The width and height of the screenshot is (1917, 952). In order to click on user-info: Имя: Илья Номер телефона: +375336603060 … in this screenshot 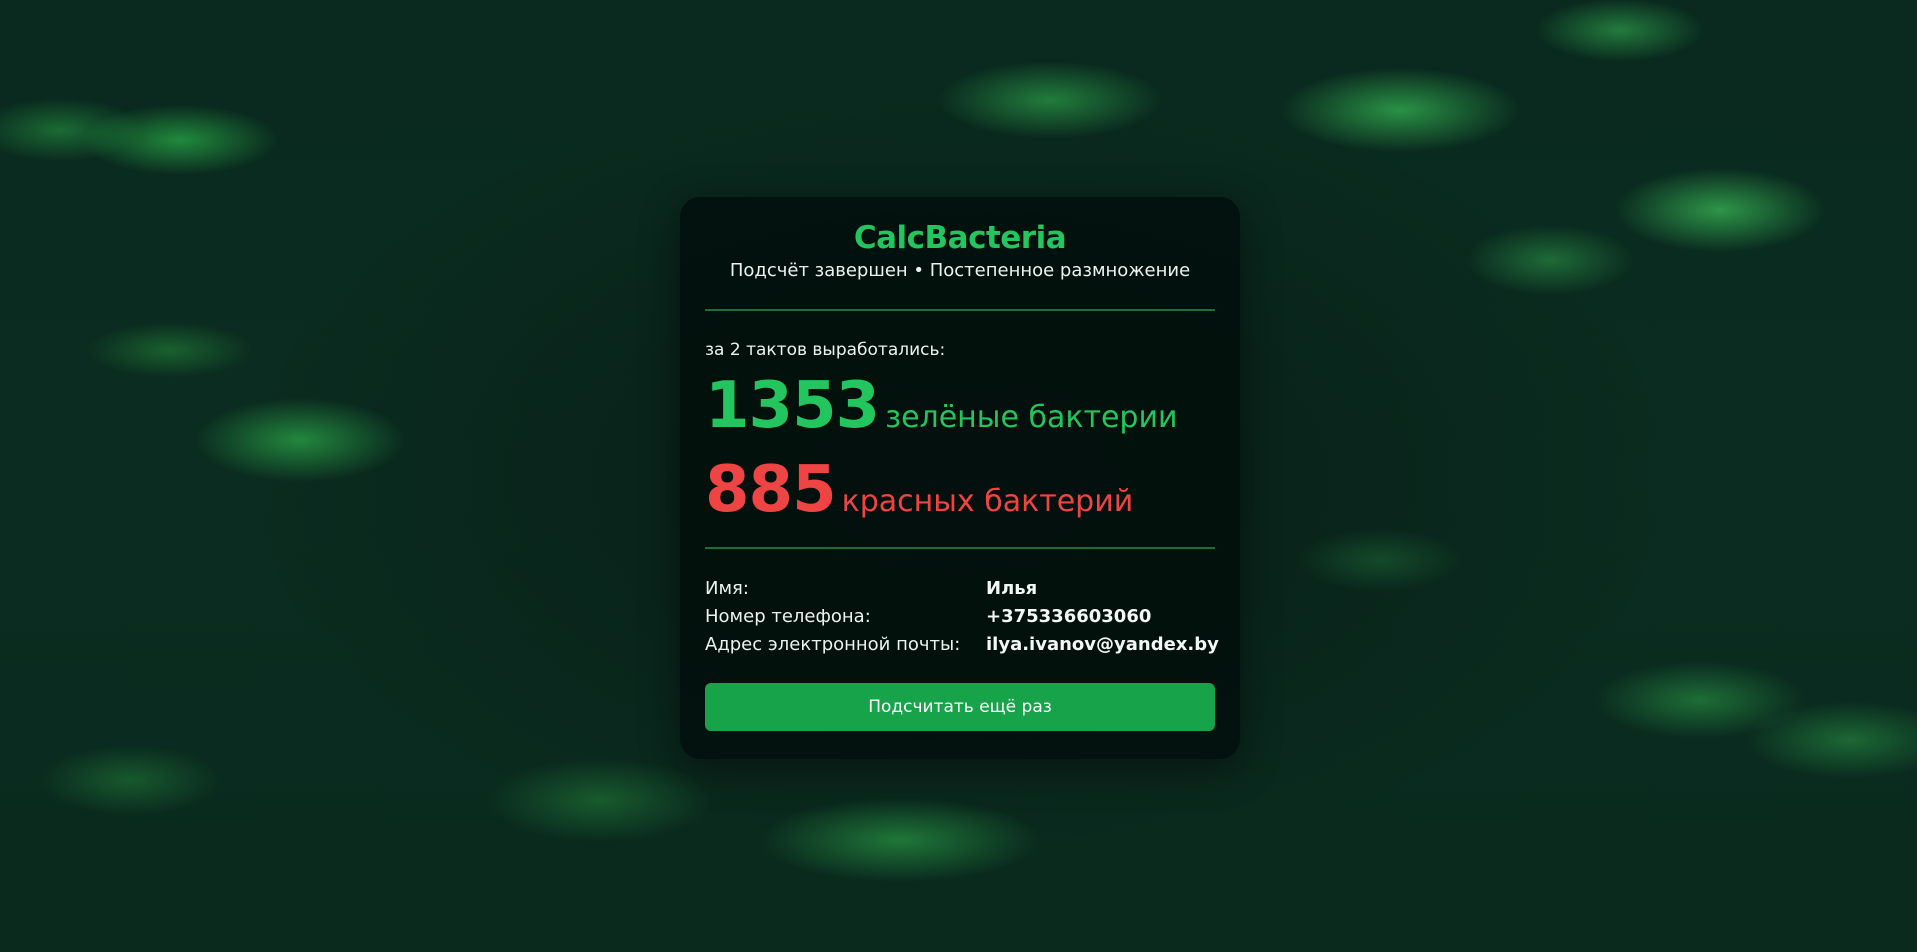, I will do `click(962, 617)`.